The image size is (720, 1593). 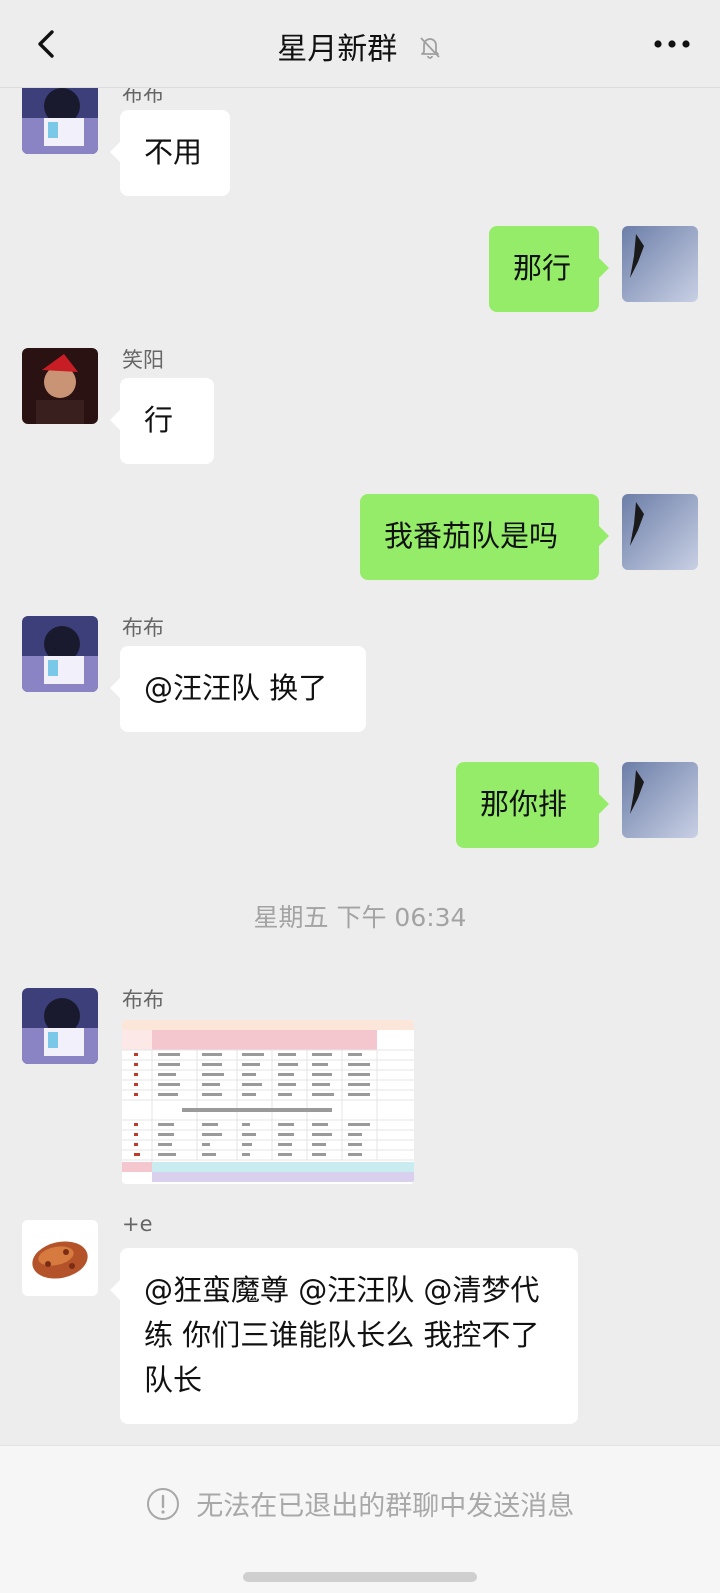 I want to click on top-bar: 星月新群, so click(x=360, y=44).